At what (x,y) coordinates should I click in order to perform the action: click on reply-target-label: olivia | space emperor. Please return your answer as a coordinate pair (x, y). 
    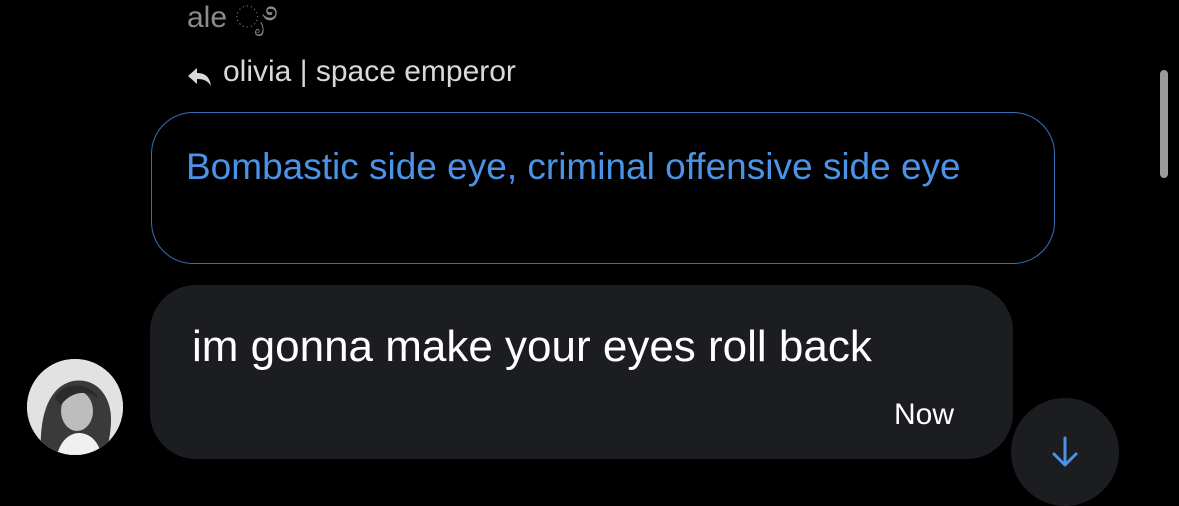
    Looking at the image, I should click on (369, 71).